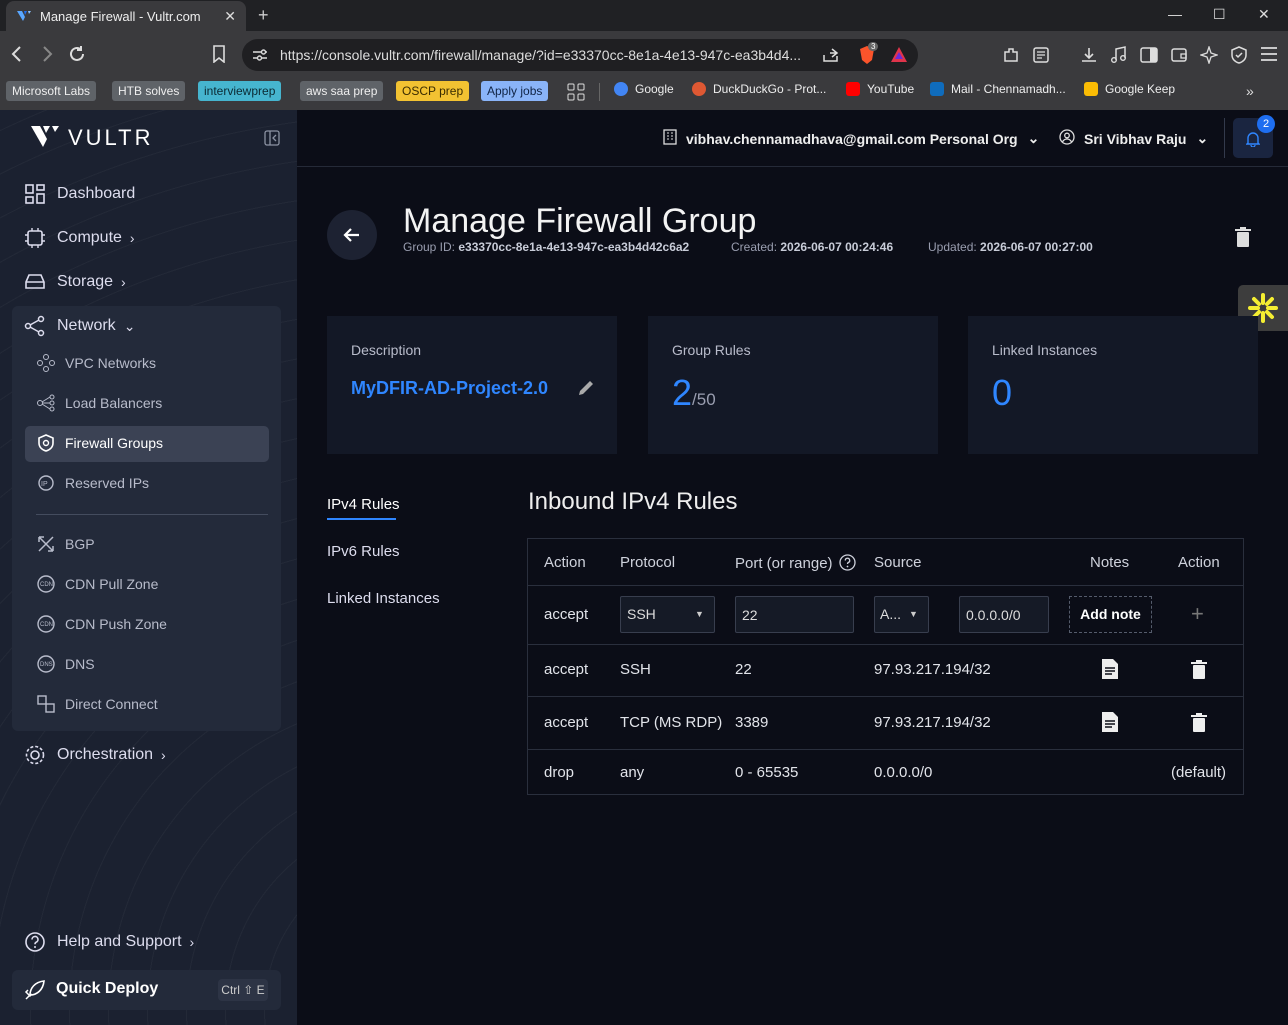 This screenshot has width=1288, height=1025. I want to click on apps-grid-icon, so click(576, 94).